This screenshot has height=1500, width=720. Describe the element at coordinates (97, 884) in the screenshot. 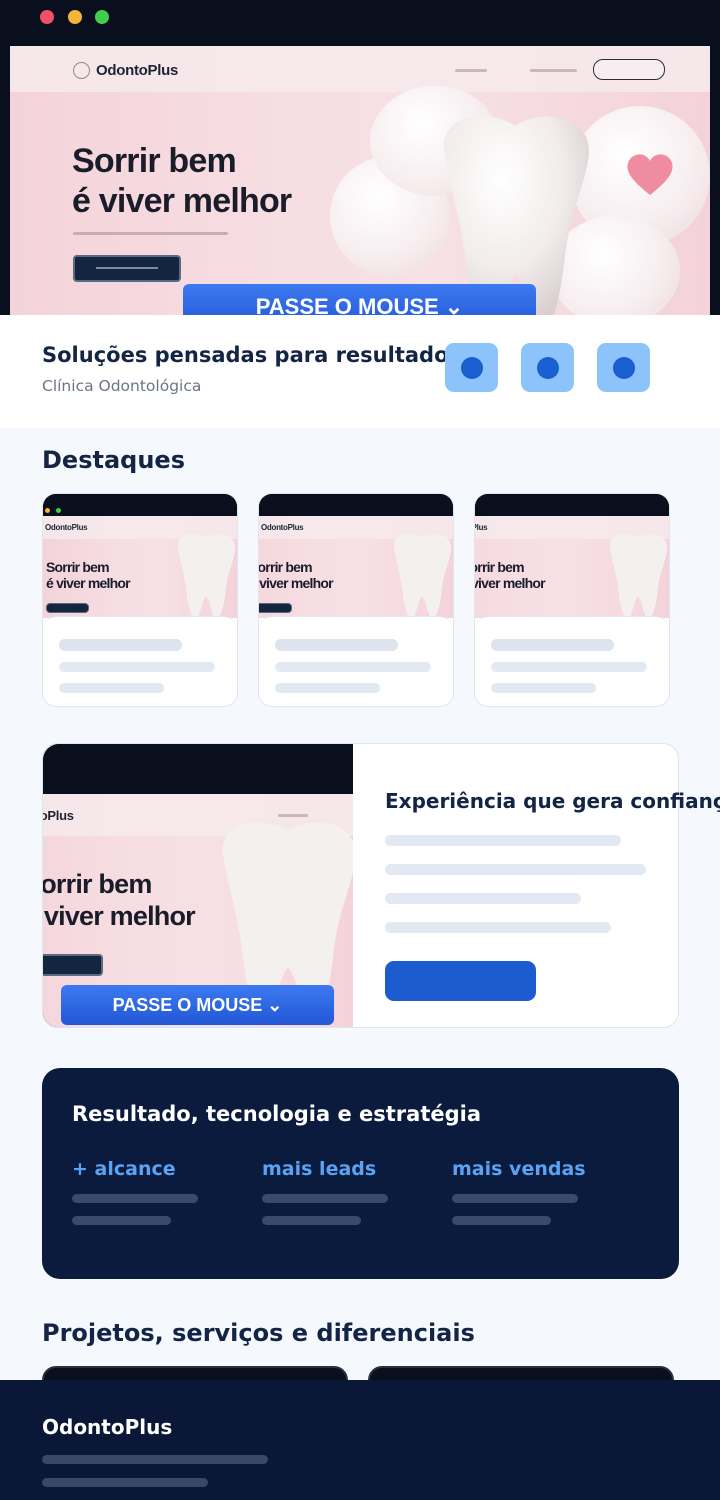

I see `feature-mockup-line1: Sorrir bem` at that location.